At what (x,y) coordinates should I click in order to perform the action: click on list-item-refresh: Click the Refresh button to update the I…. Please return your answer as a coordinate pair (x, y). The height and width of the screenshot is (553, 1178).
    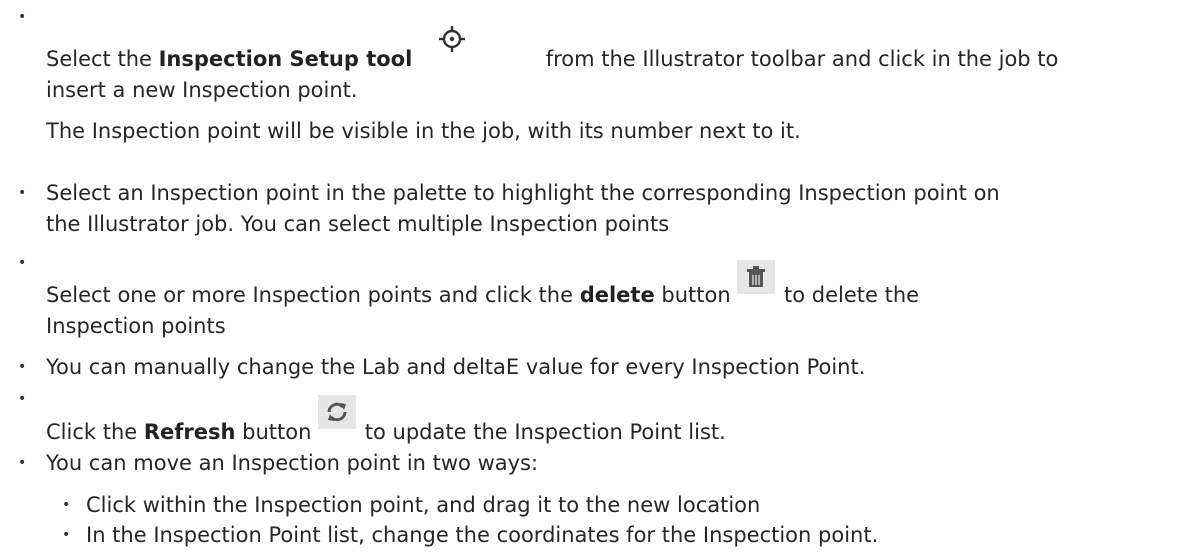
    Looking at the image, I should click on (606, 421).